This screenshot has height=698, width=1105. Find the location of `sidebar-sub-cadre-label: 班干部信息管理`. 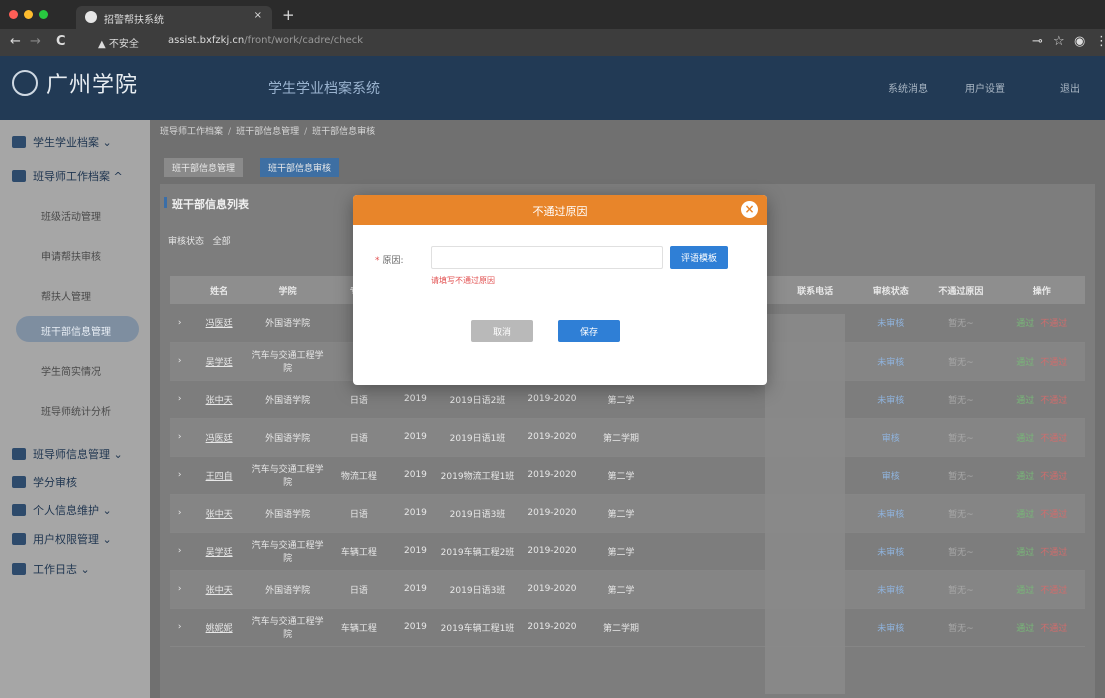

sidebar-sub-cadre-label: 班干部信息管理 is located at coordinates (76, 330).